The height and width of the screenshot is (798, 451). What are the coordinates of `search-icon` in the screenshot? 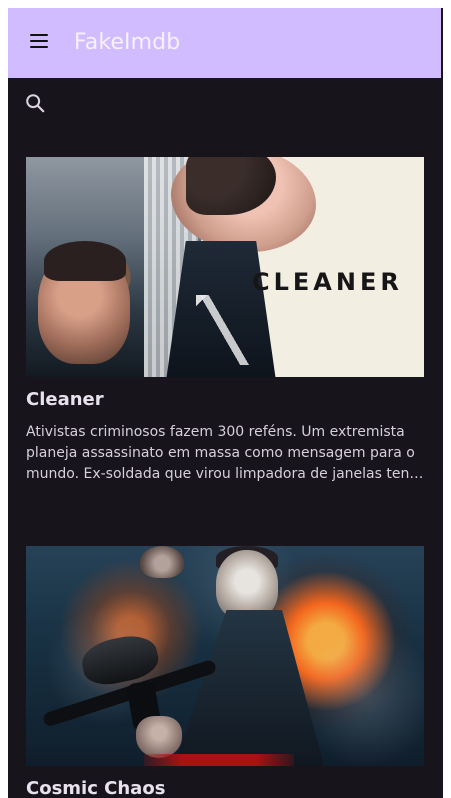 It's located at (35, 105).